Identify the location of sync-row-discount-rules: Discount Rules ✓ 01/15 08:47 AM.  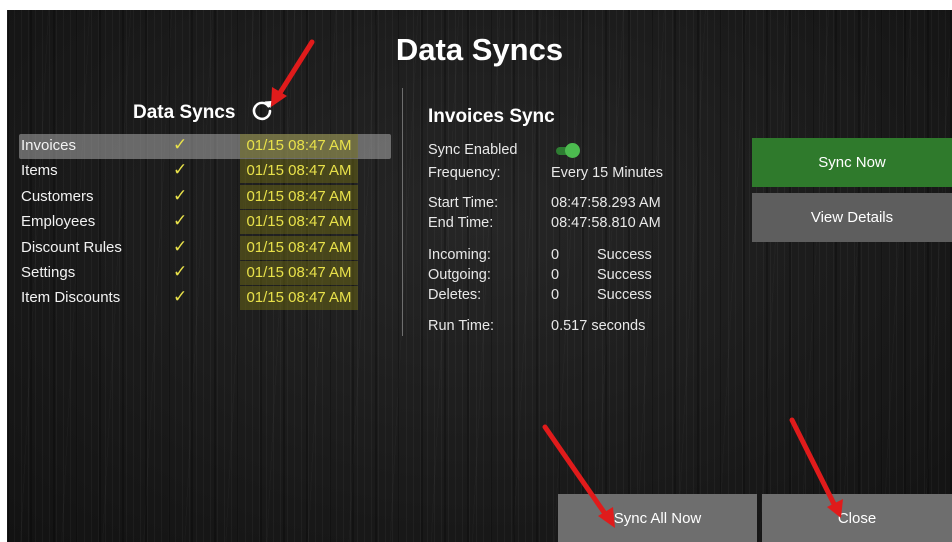
(205, 248).